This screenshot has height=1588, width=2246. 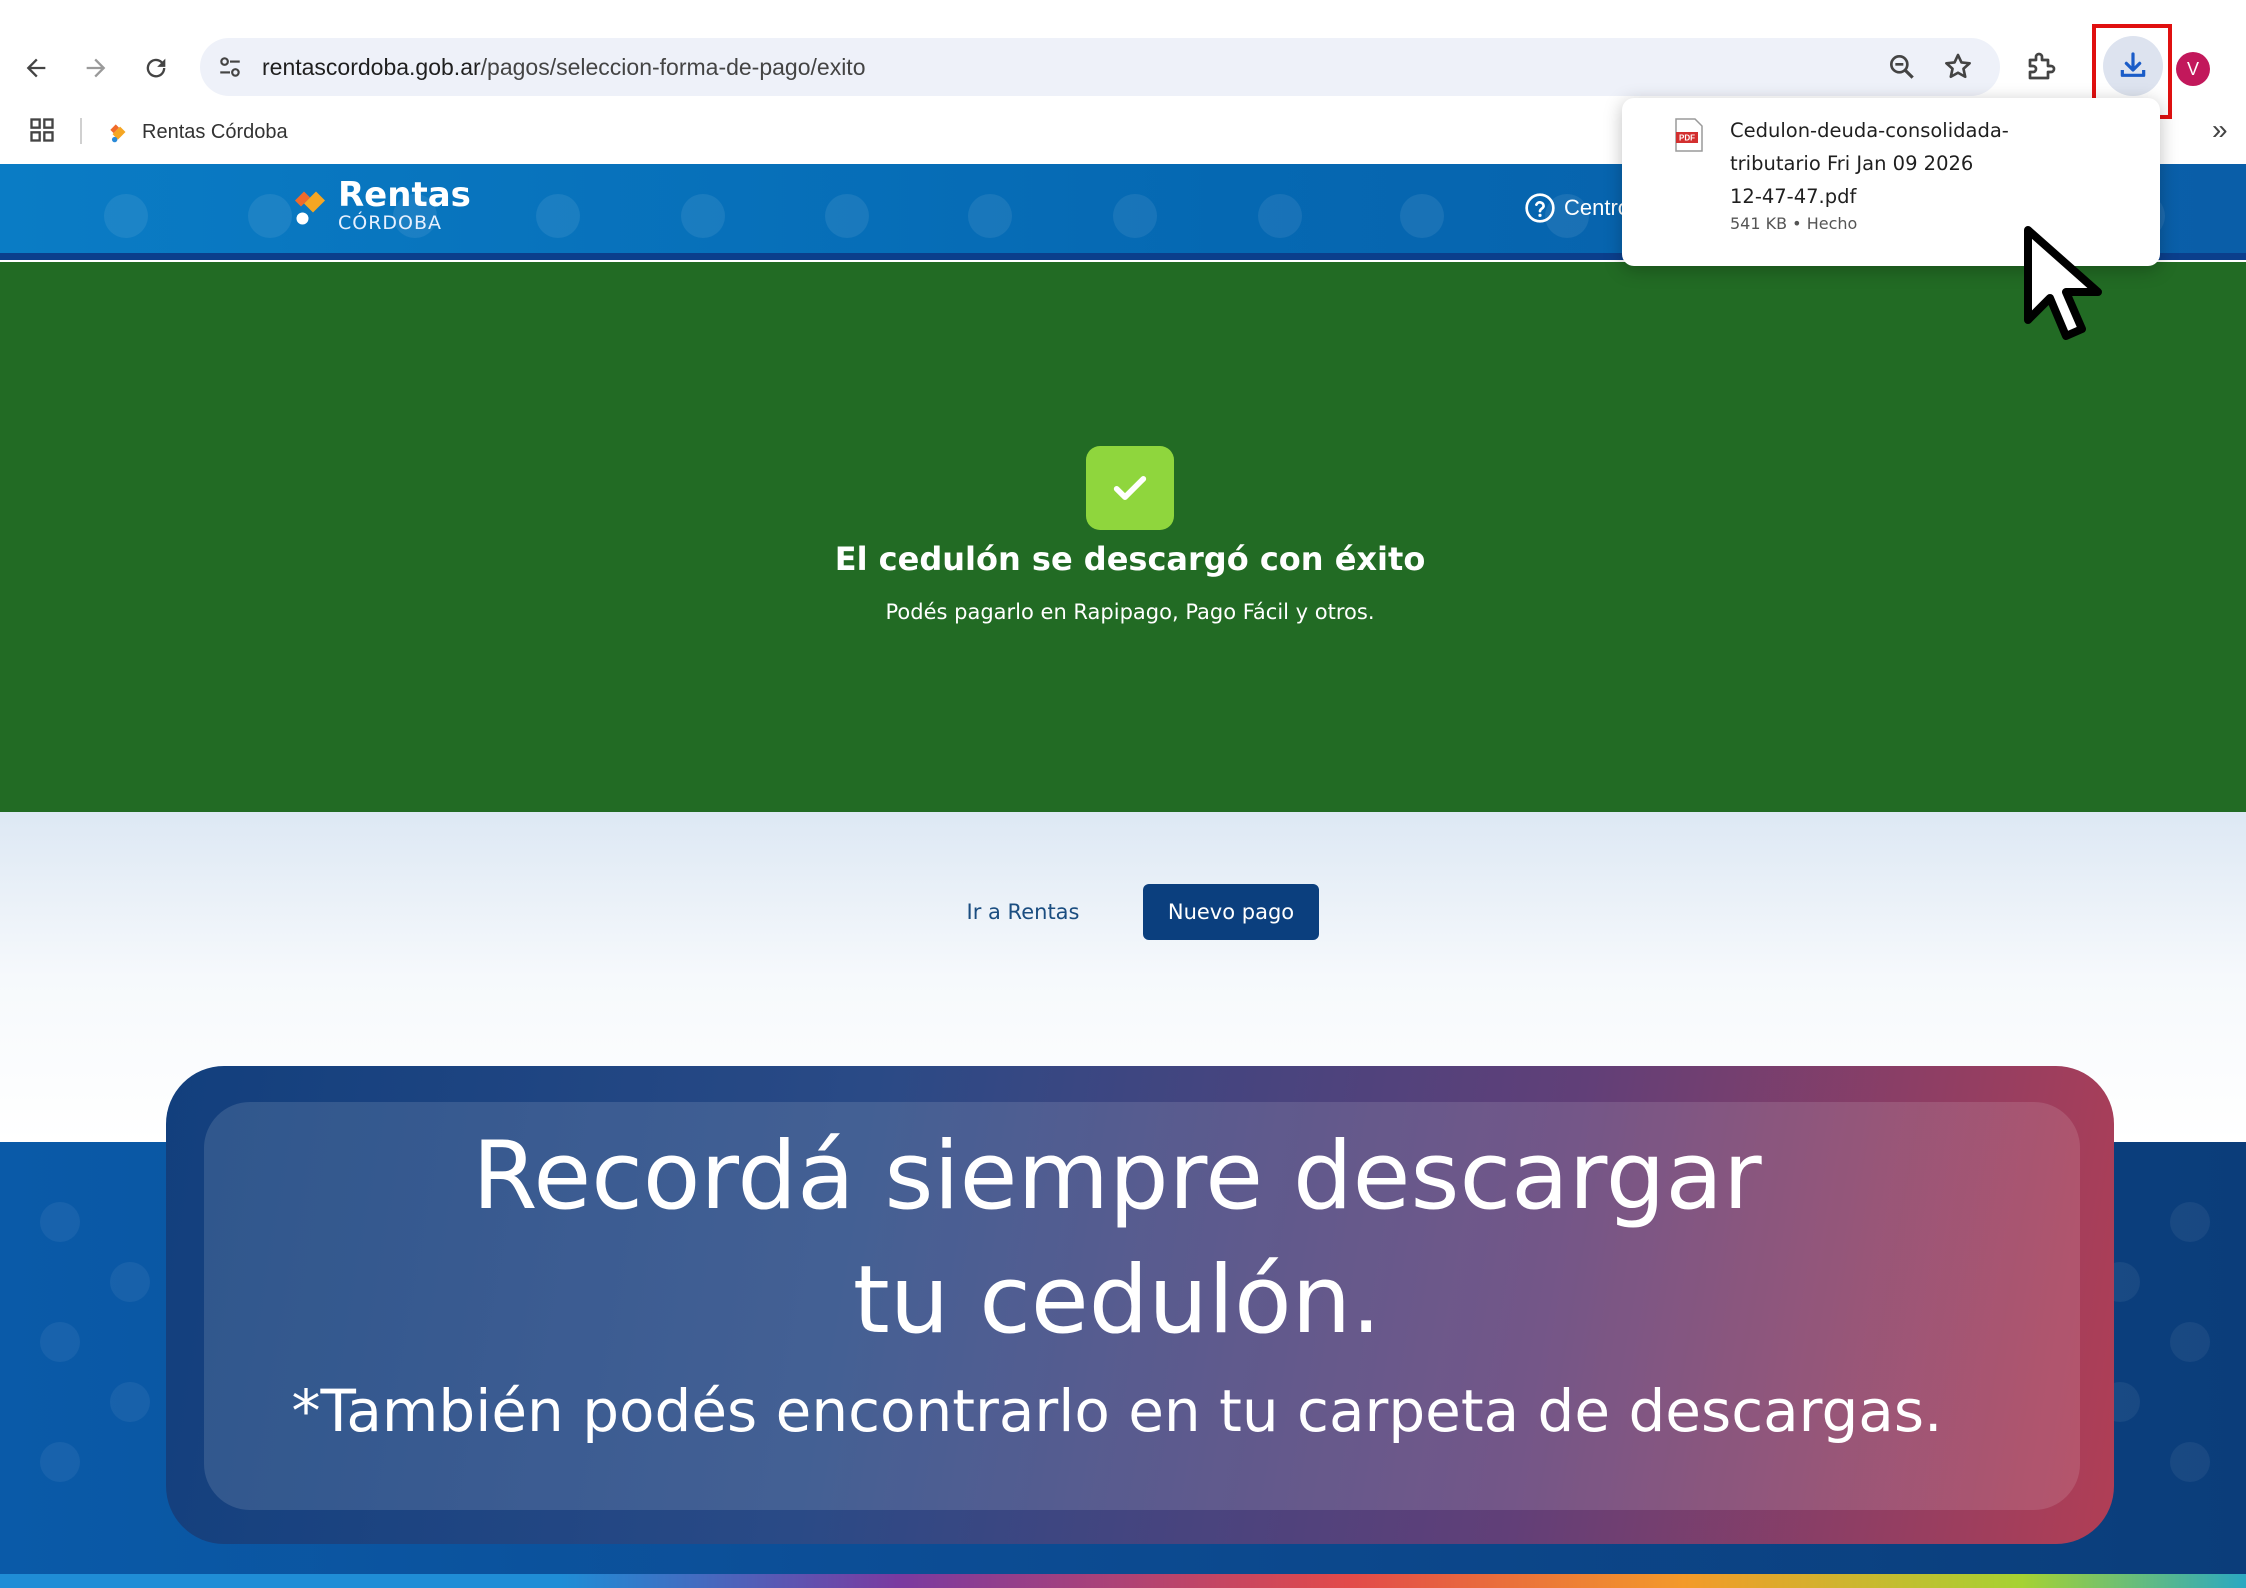 What do you see at coordinates (1869, 130) in the screenshot?
I see `download-filename-line1: Cedulon-deuda-consolidada-` at bounding box center [1869, 130].